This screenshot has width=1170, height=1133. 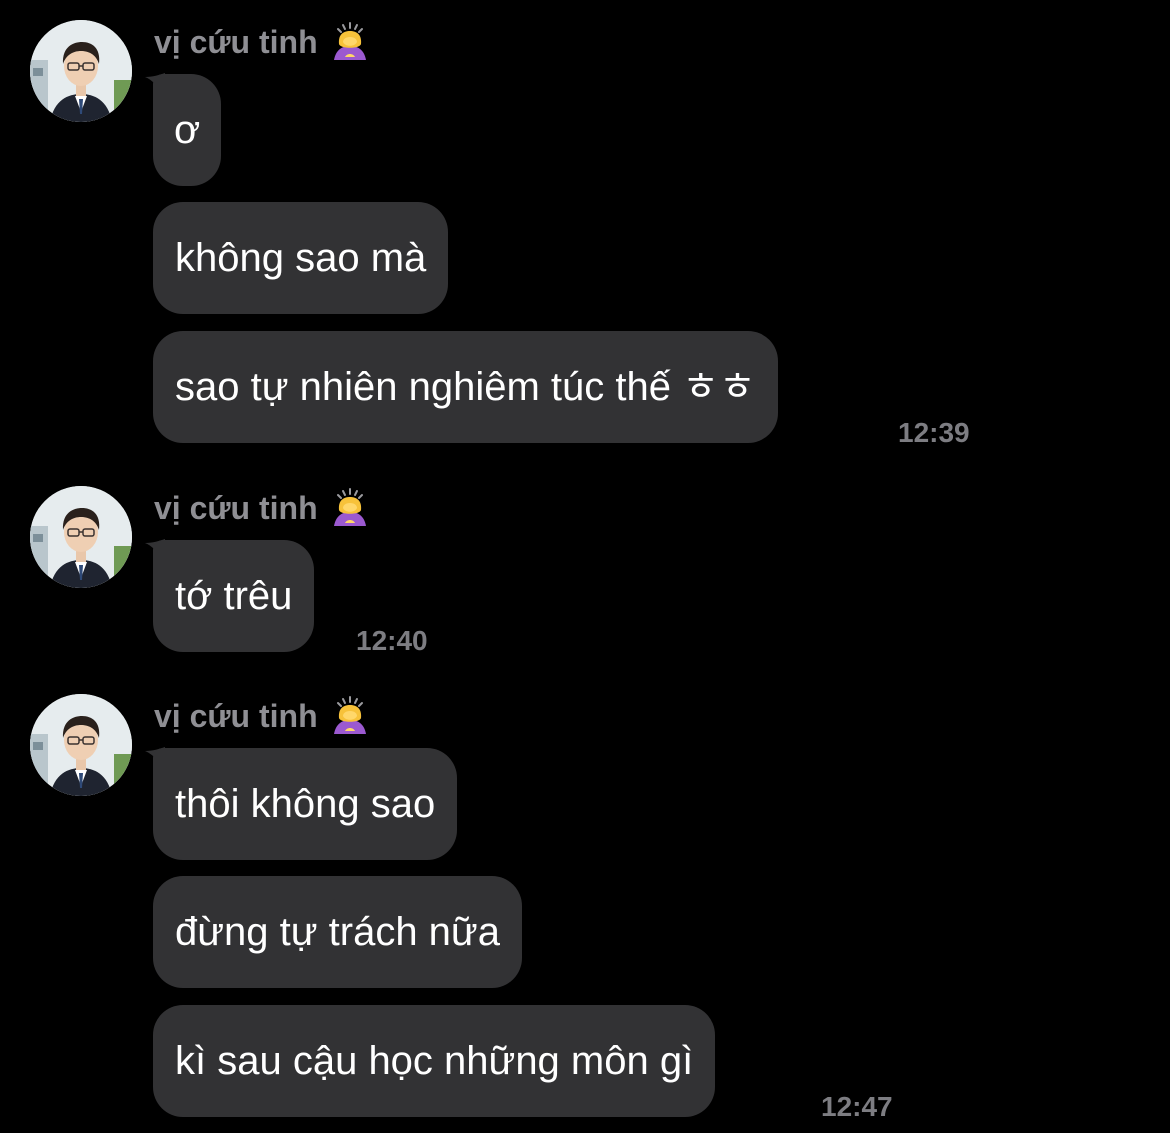 I want to click on message-time: 12:47, so click(x=857, y=1106).